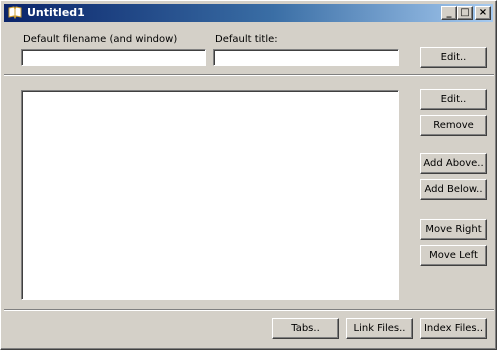 The height and width of the screenshot is (350, 497). I want to click on tabs-button: Tabs.., so click(305, 328).